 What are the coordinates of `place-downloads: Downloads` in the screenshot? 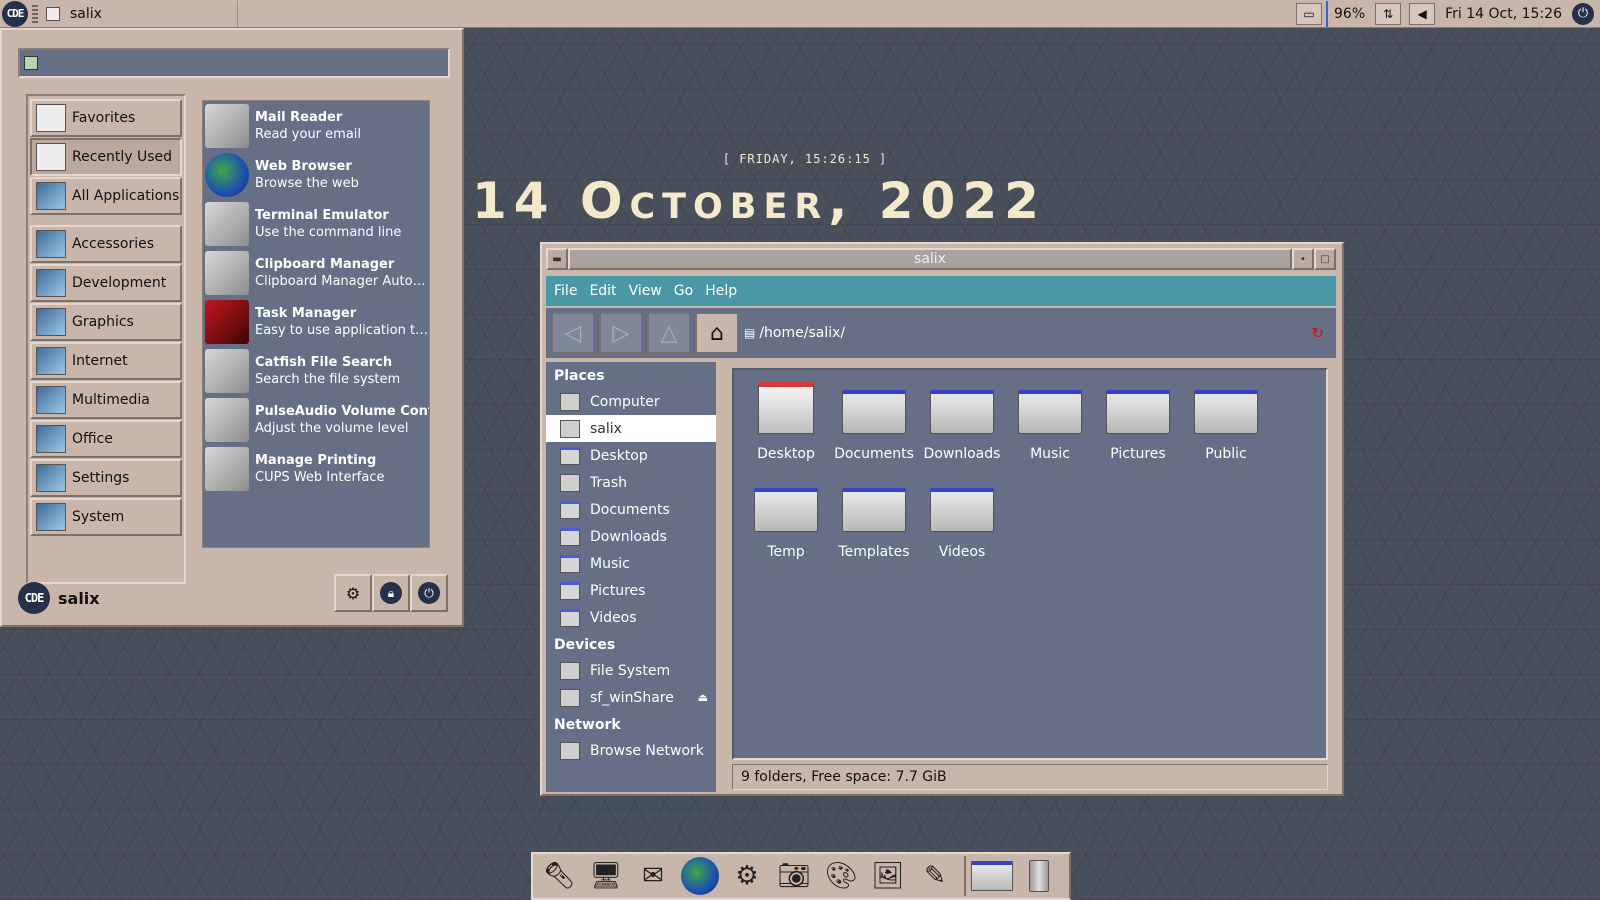 It's located at (631, 536).